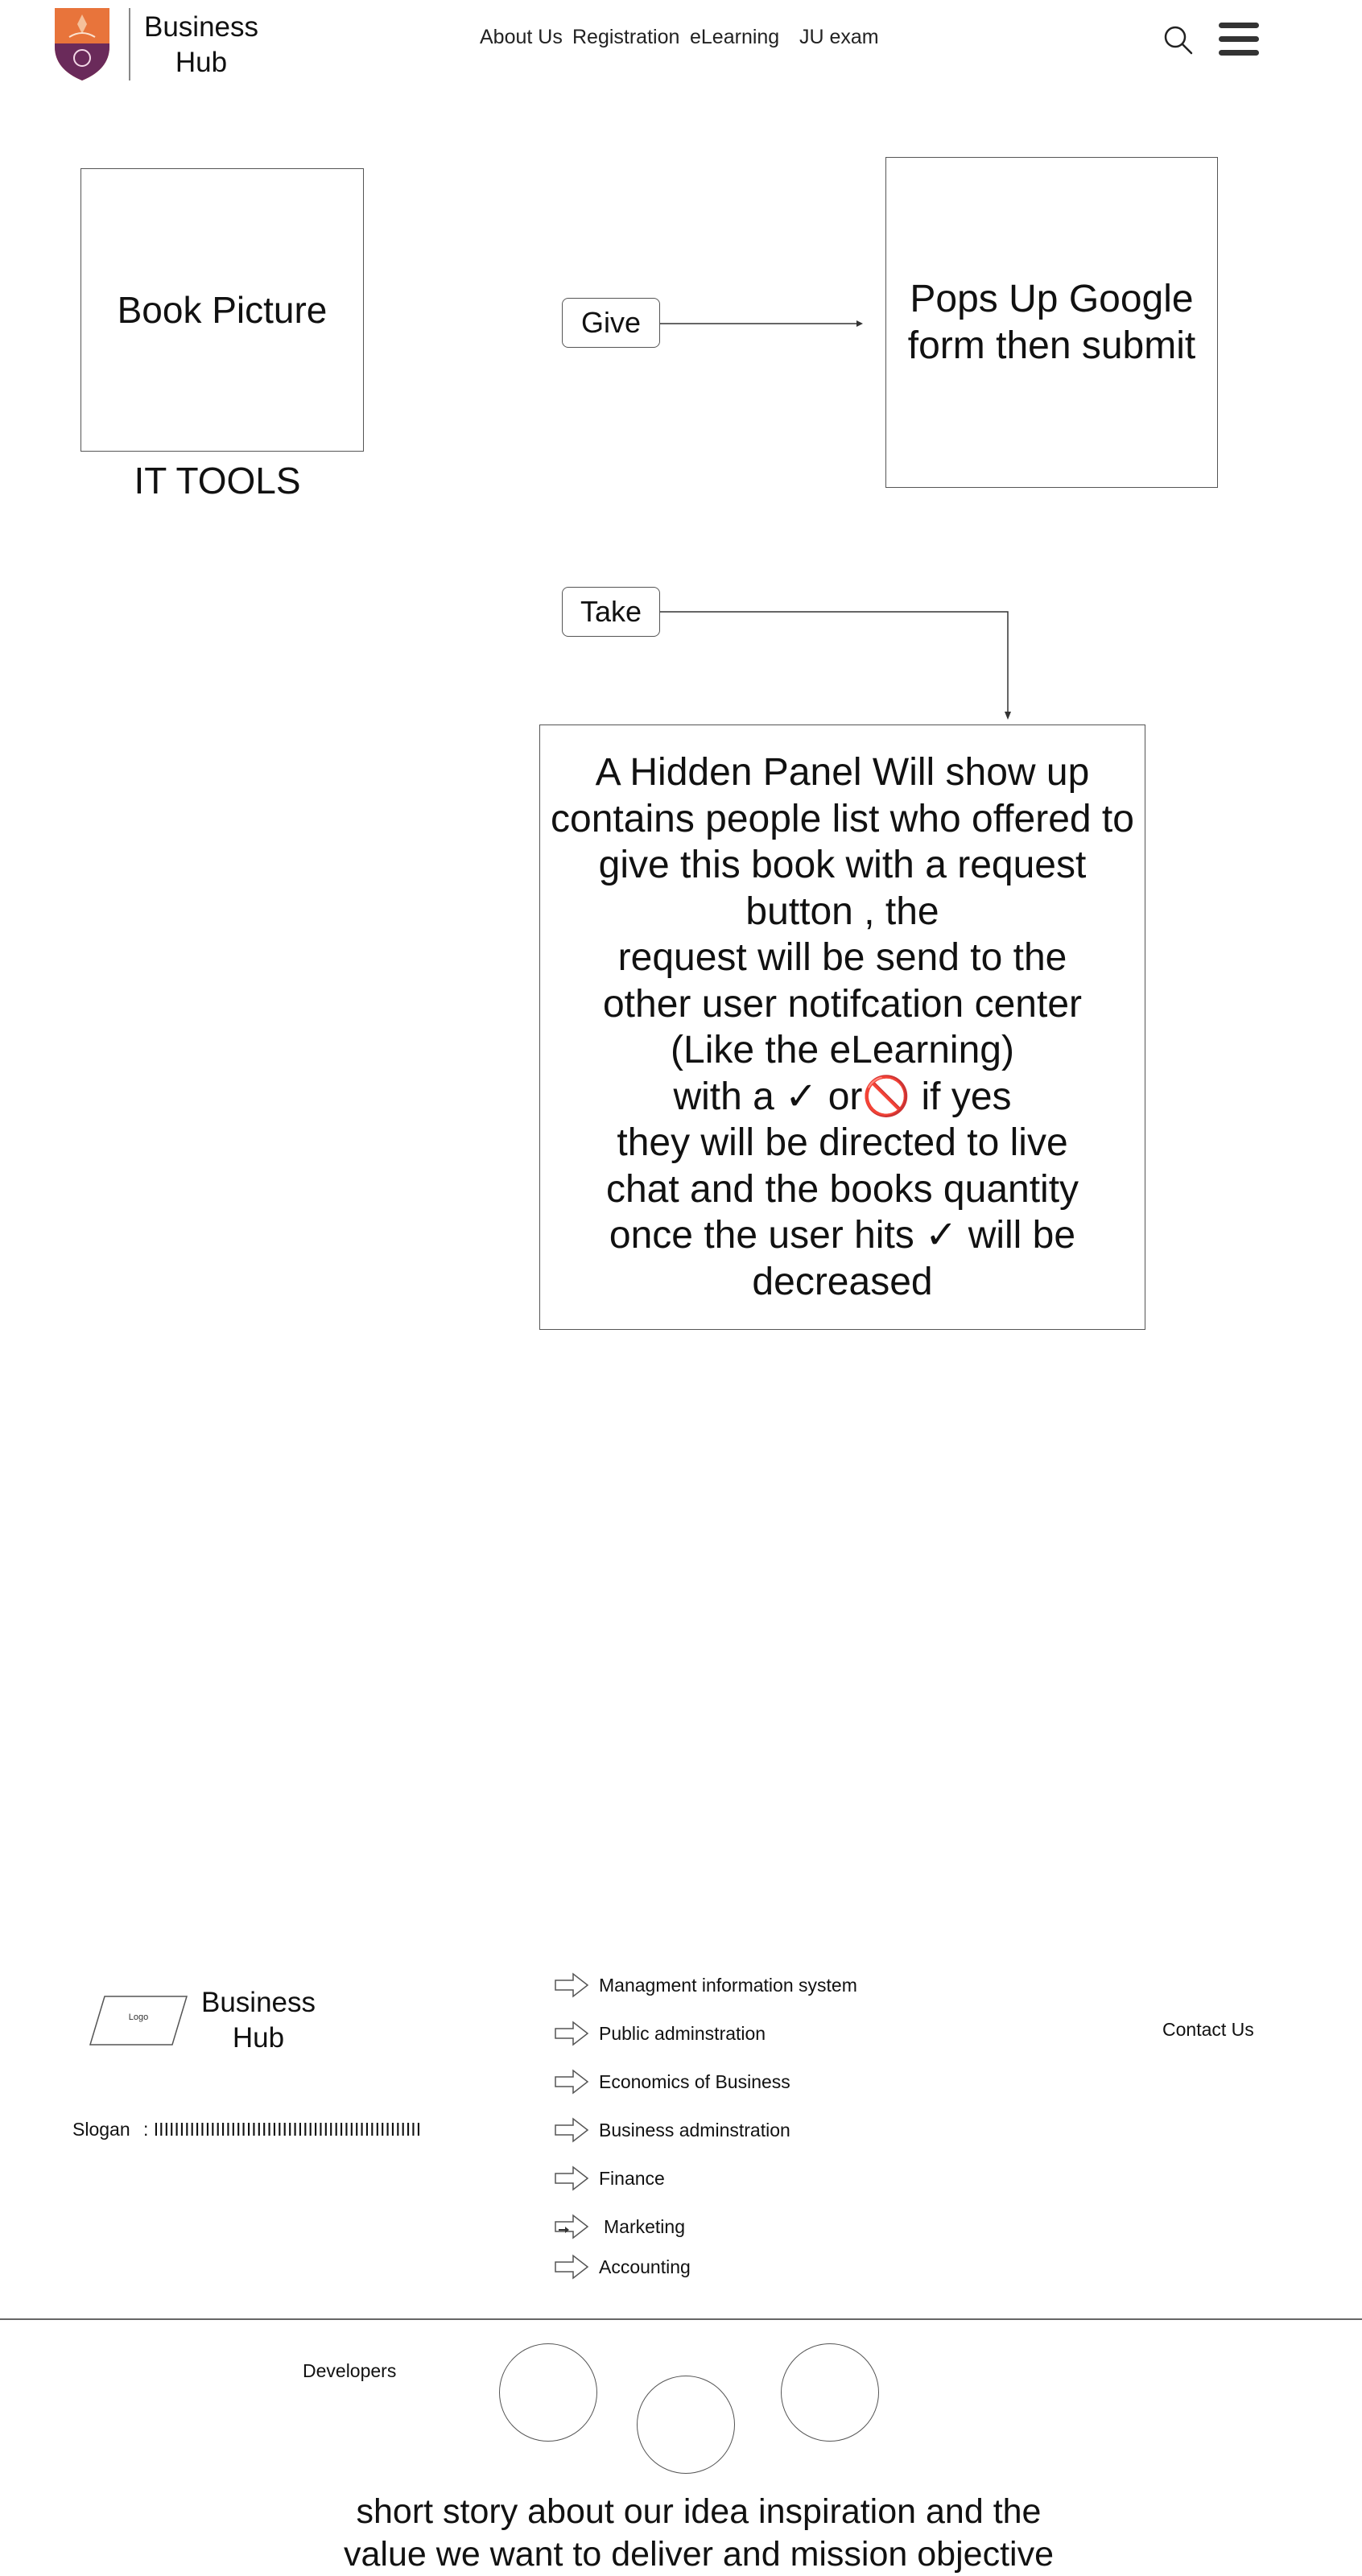  I want to click on panel-line: button , the, so click(842, 911).